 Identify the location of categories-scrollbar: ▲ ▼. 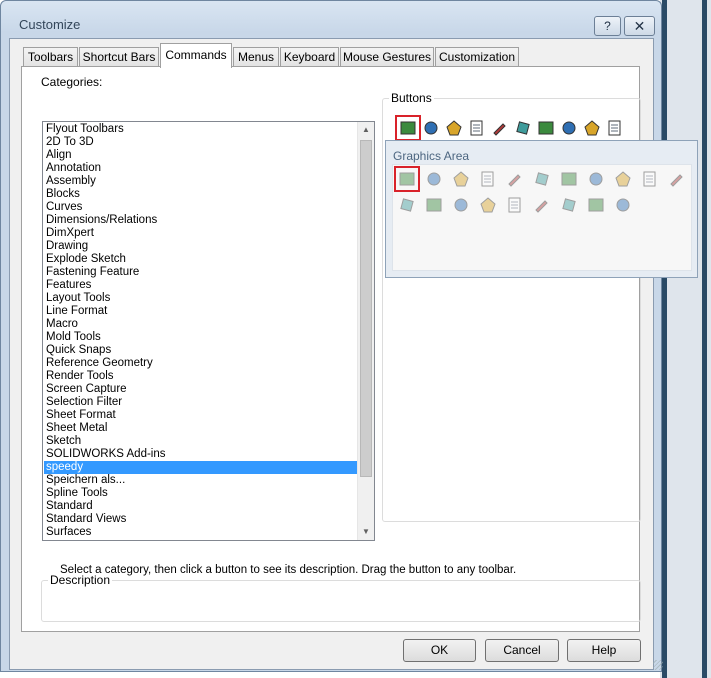
(365, 331).